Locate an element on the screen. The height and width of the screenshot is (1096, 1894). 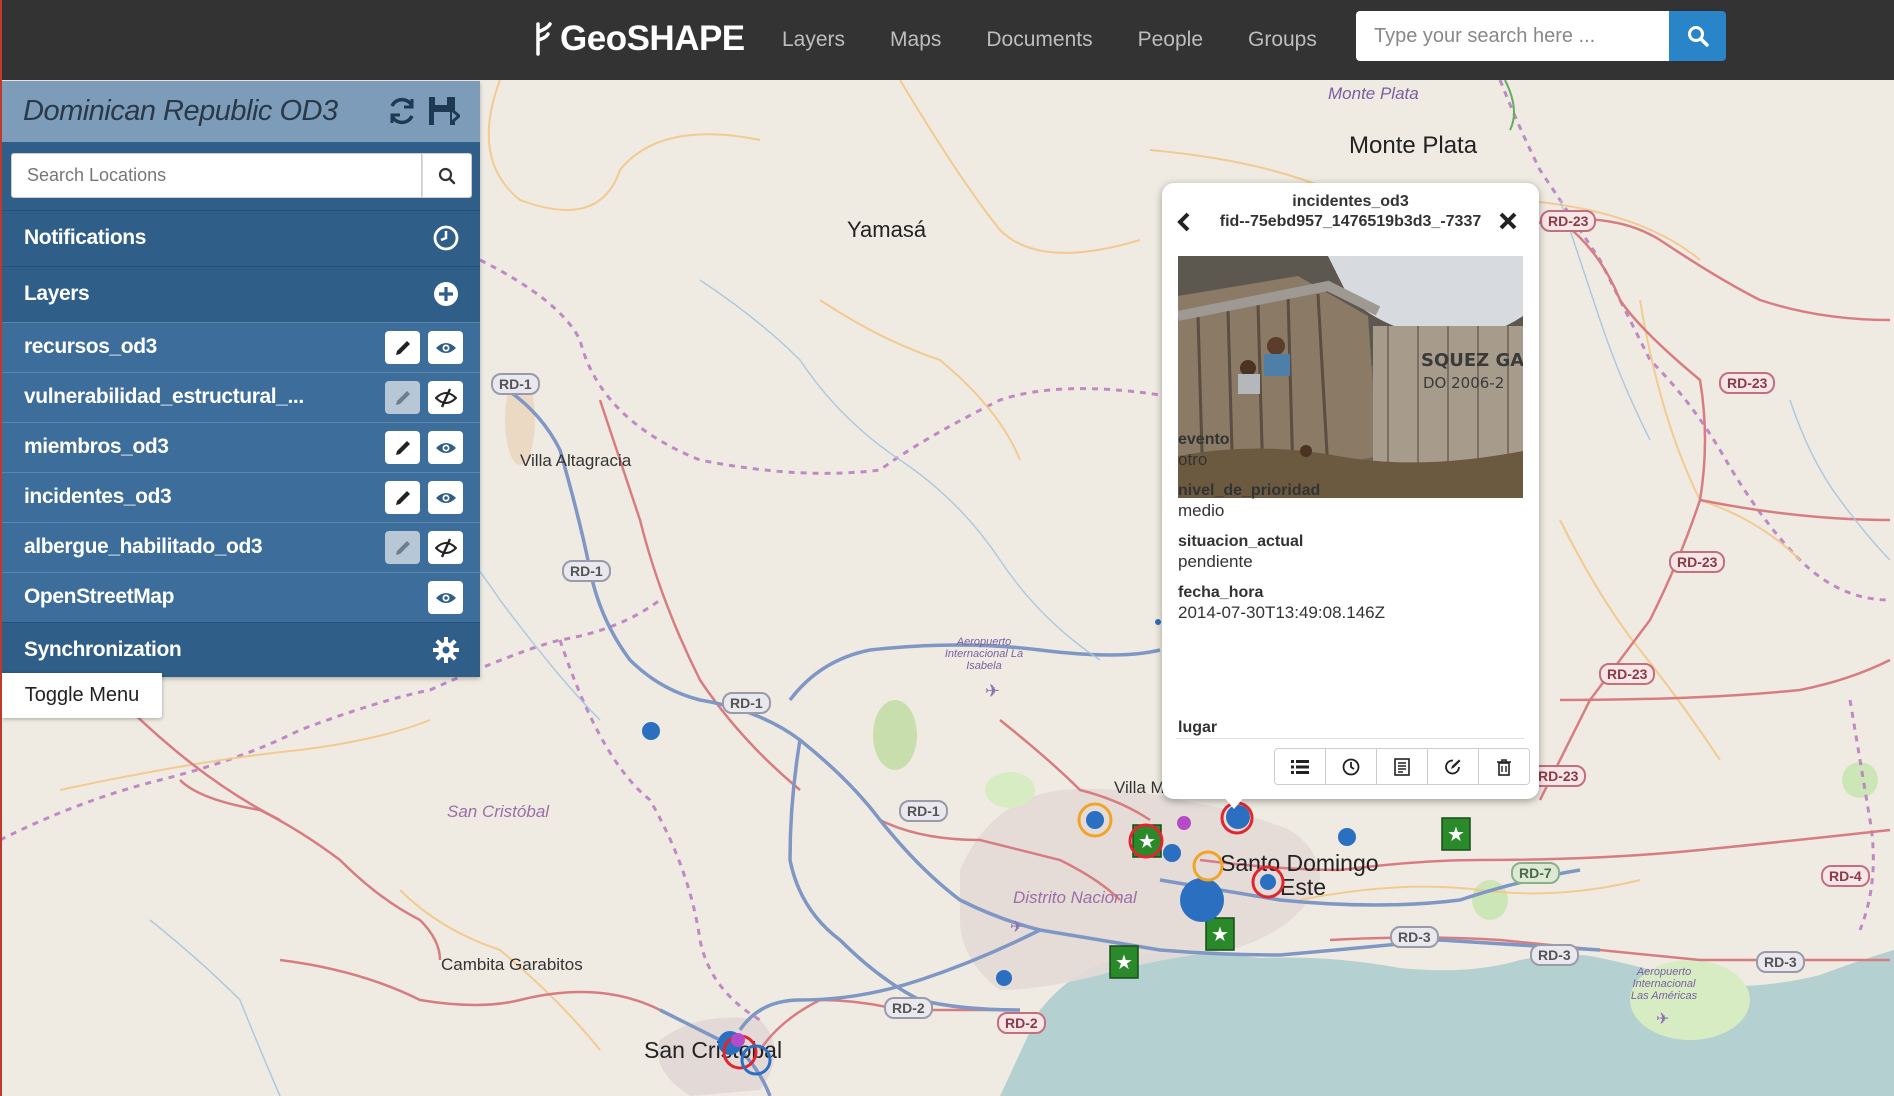
clock-icon is located at coordinates (446, 238).